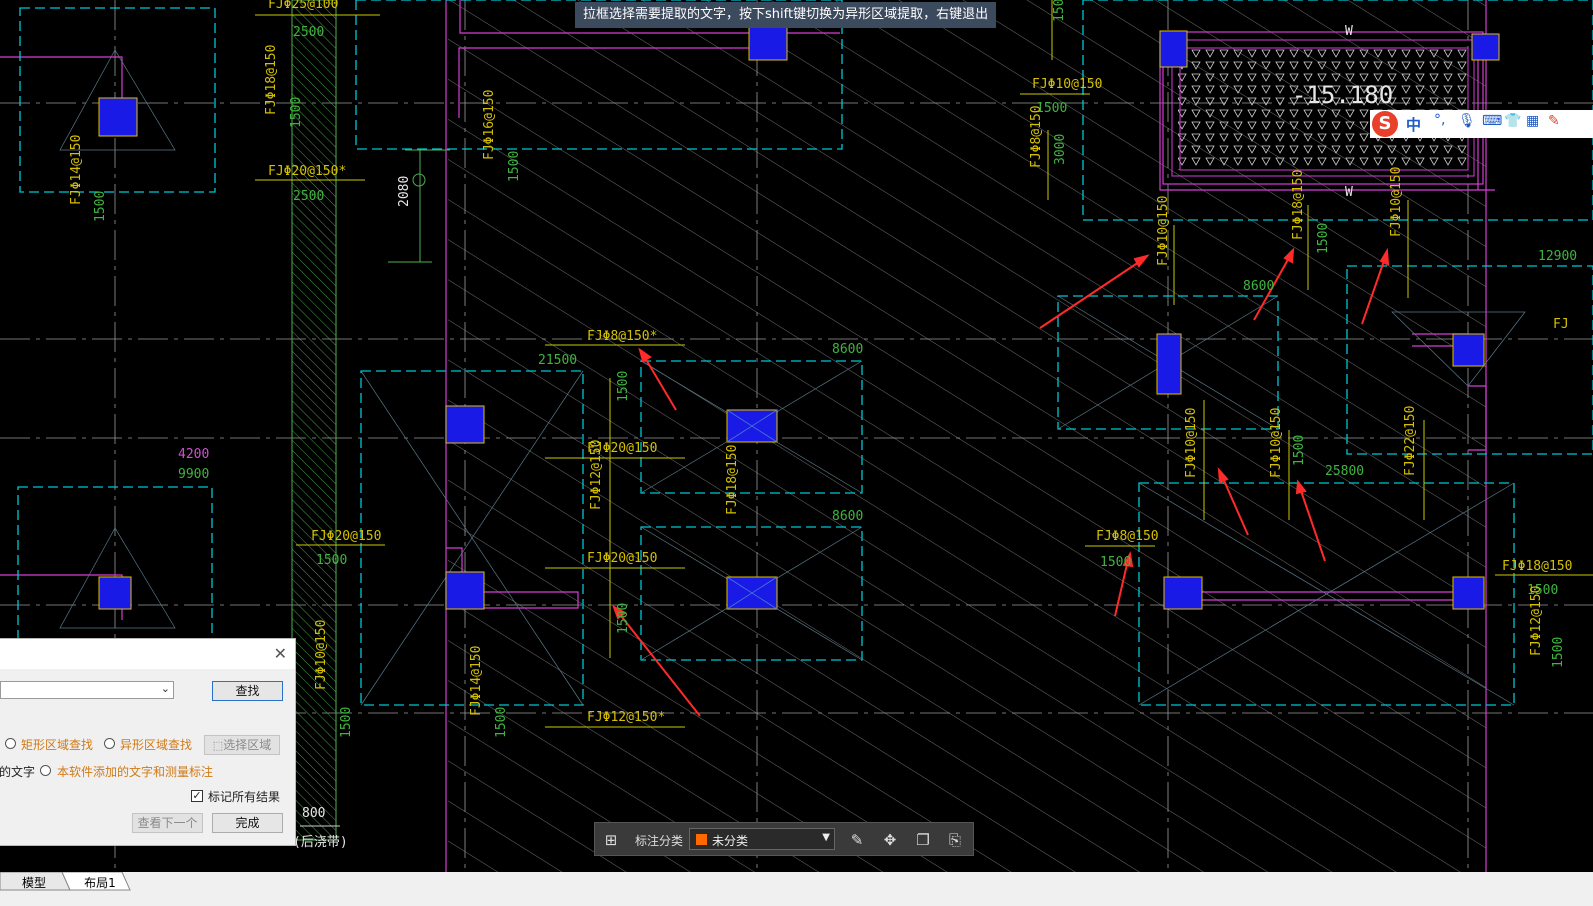  I want to click on dropdown-arrow-icon: ▼, so click(826, 837).